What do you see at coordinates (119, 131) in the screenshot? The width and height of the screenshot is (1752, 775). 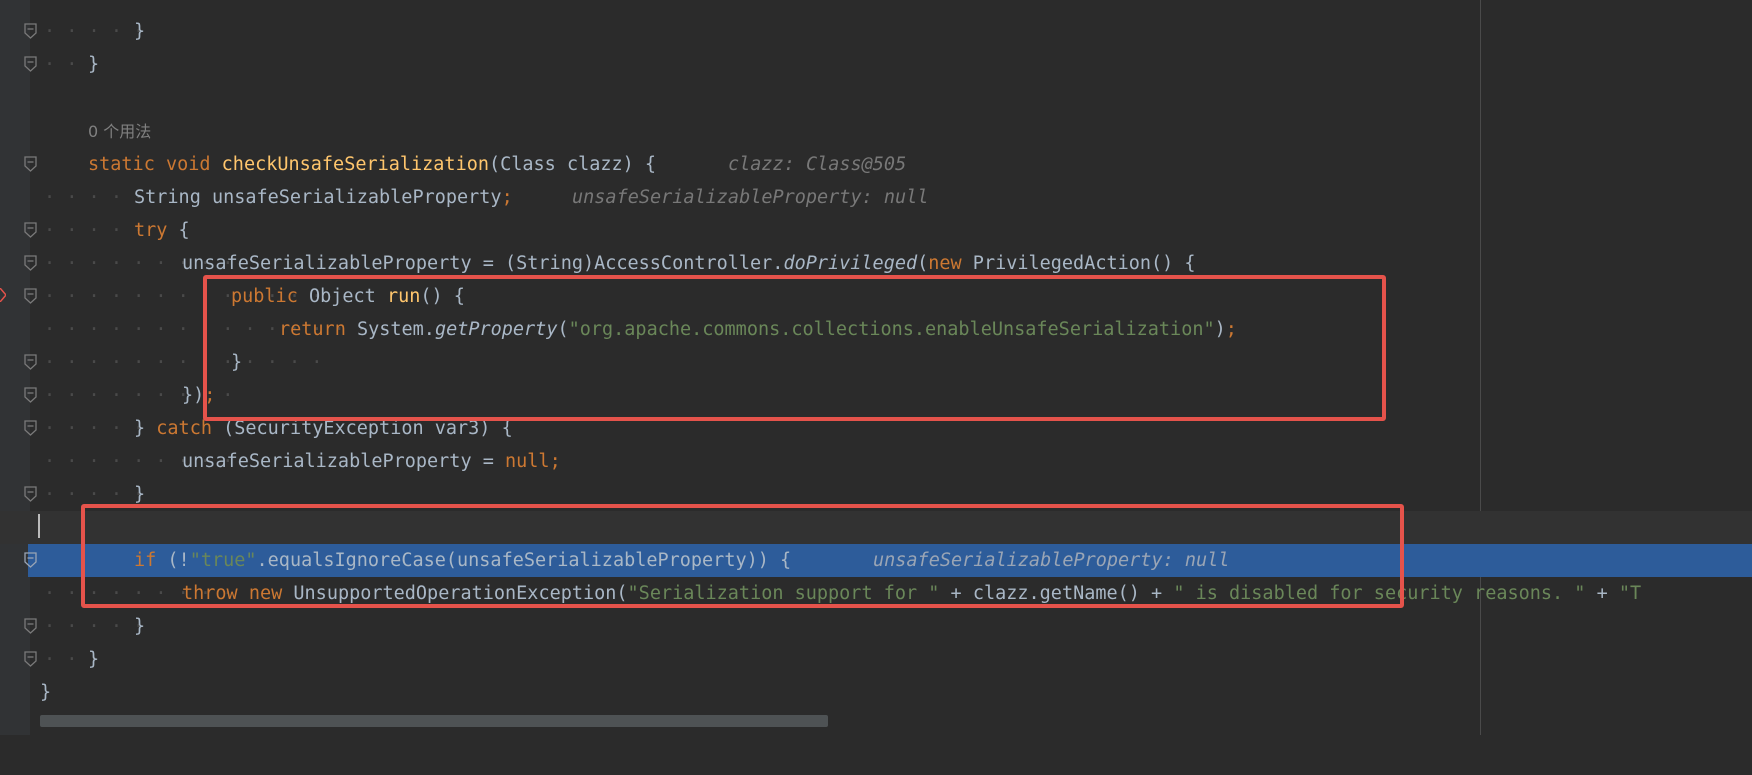 I see `usage-hint: 0 个用法` at bounding box center [119, 131].